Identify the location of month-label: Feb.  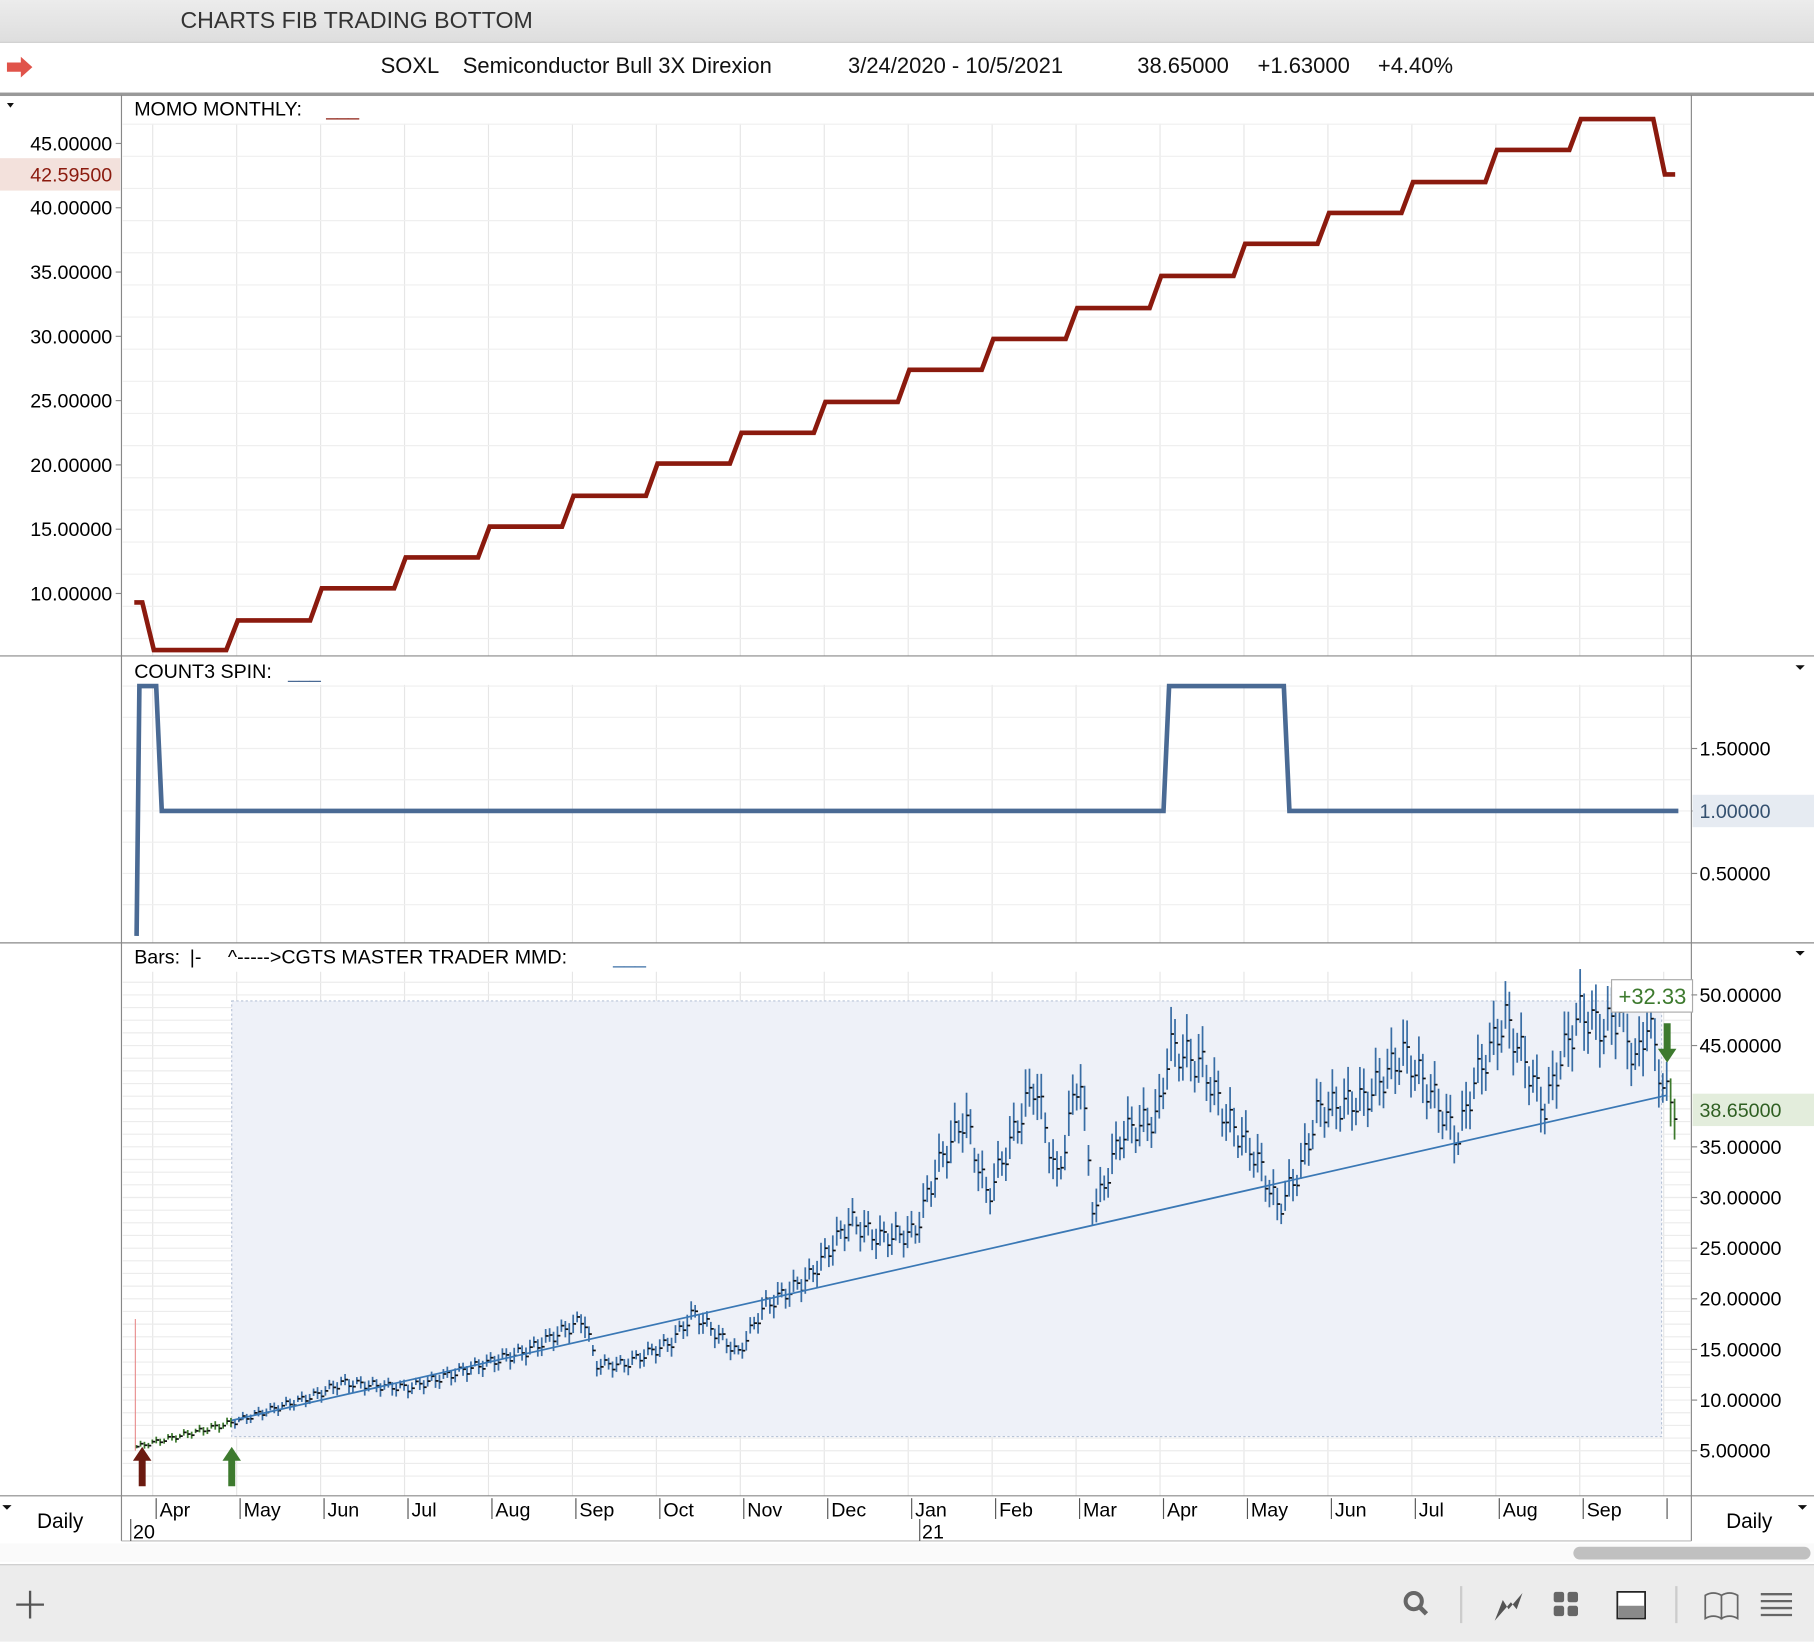
(1016, 1511).